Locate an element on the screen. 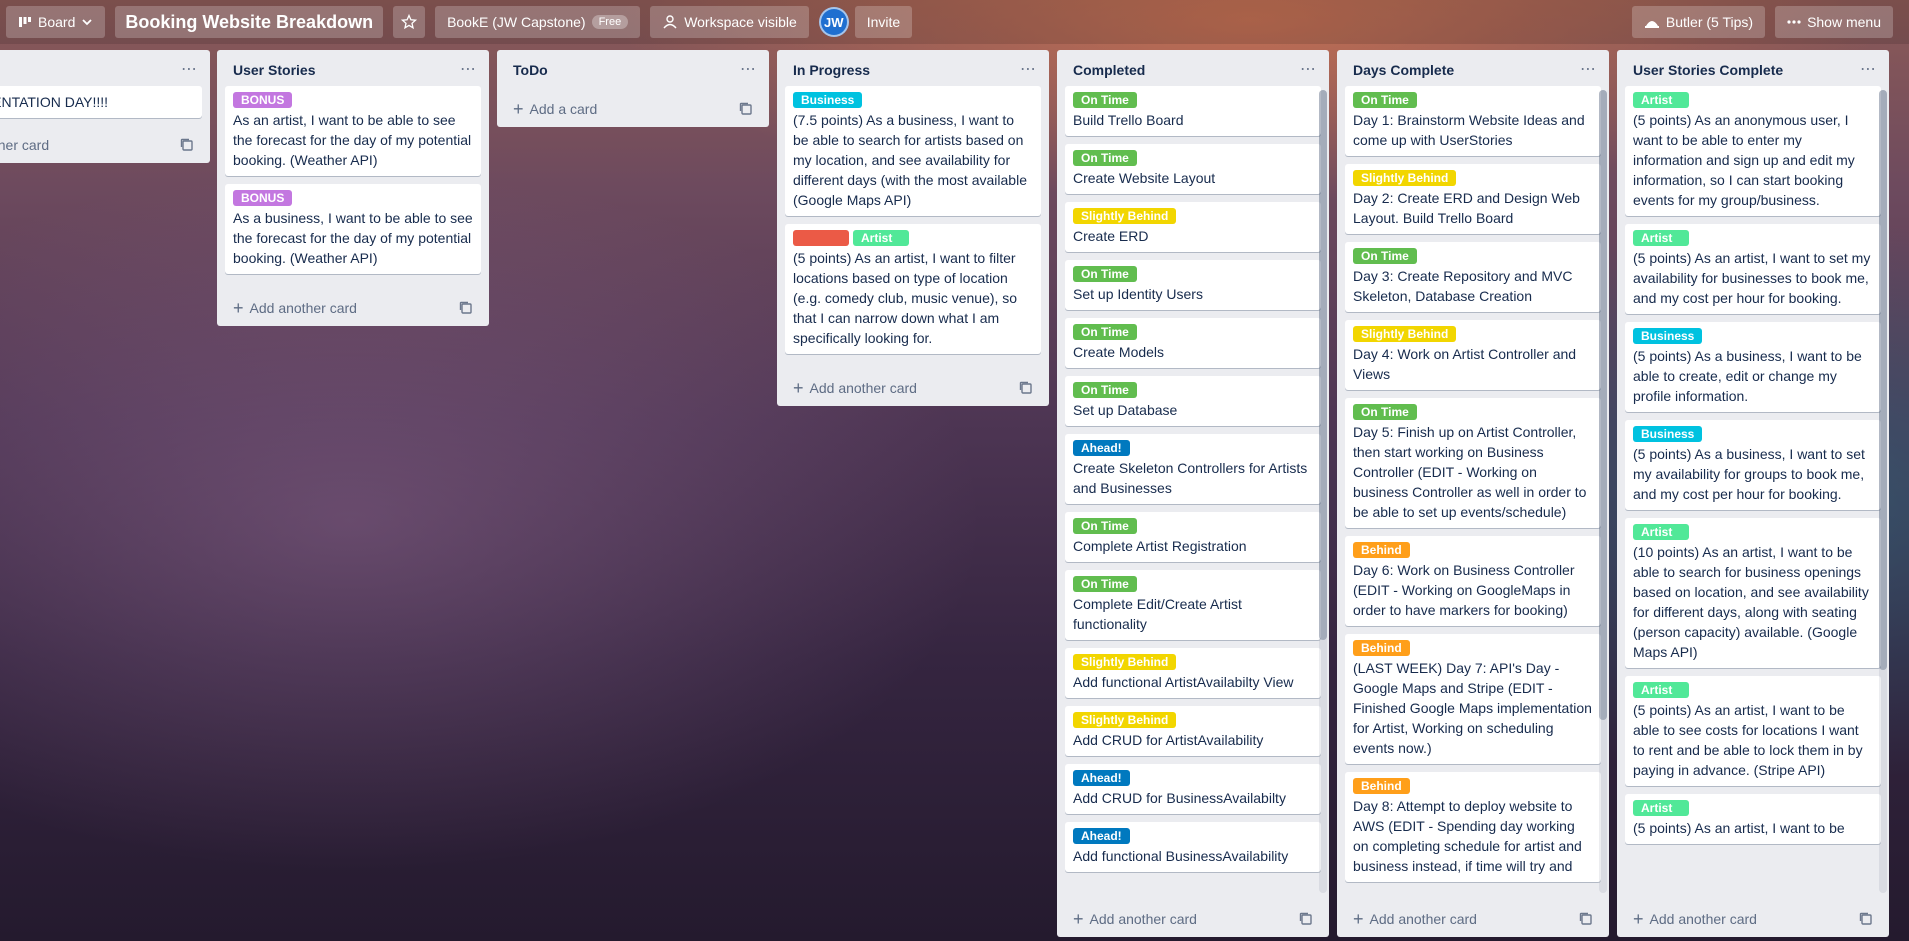  board-title: Booking Website Breakdown is located at coordinates (249, 22).